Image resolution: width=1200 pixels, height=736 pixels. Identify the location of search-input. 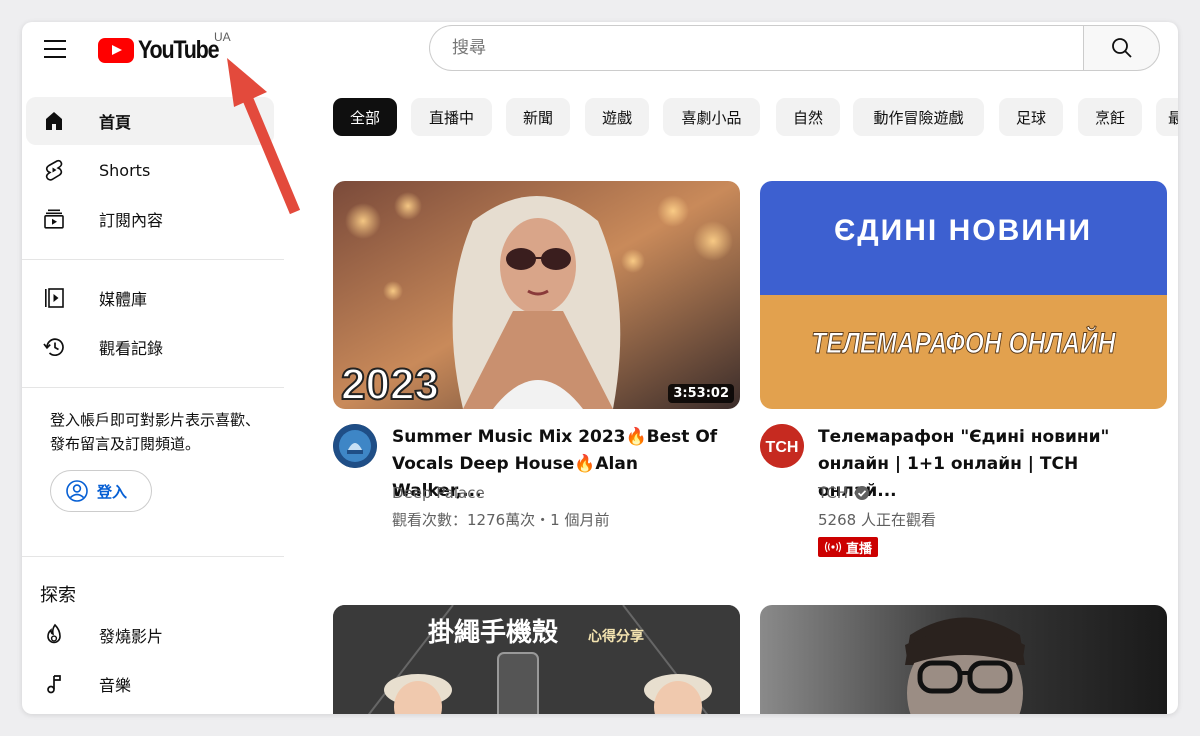
(766, 48).